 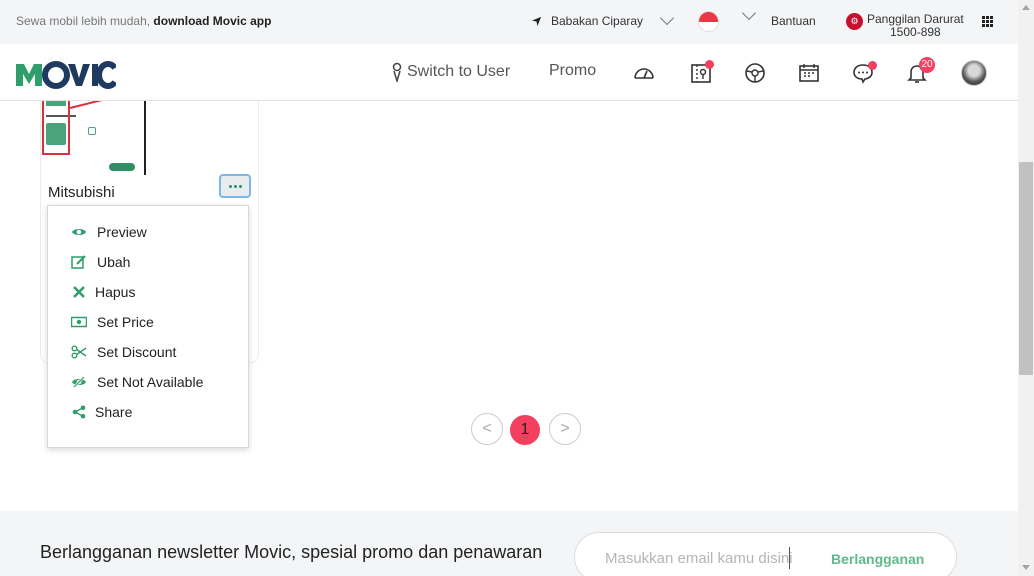 I want to click on map-notification-dot, so click(x=709, y=64).